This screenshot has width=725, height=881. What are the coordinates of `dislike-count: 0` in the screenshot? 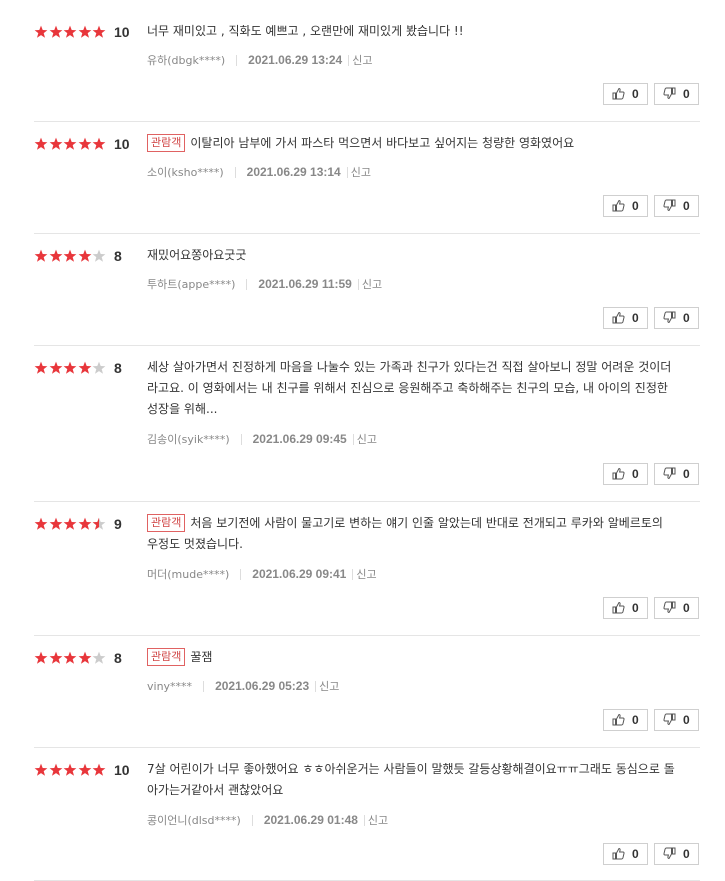 It's located at (686, 854).